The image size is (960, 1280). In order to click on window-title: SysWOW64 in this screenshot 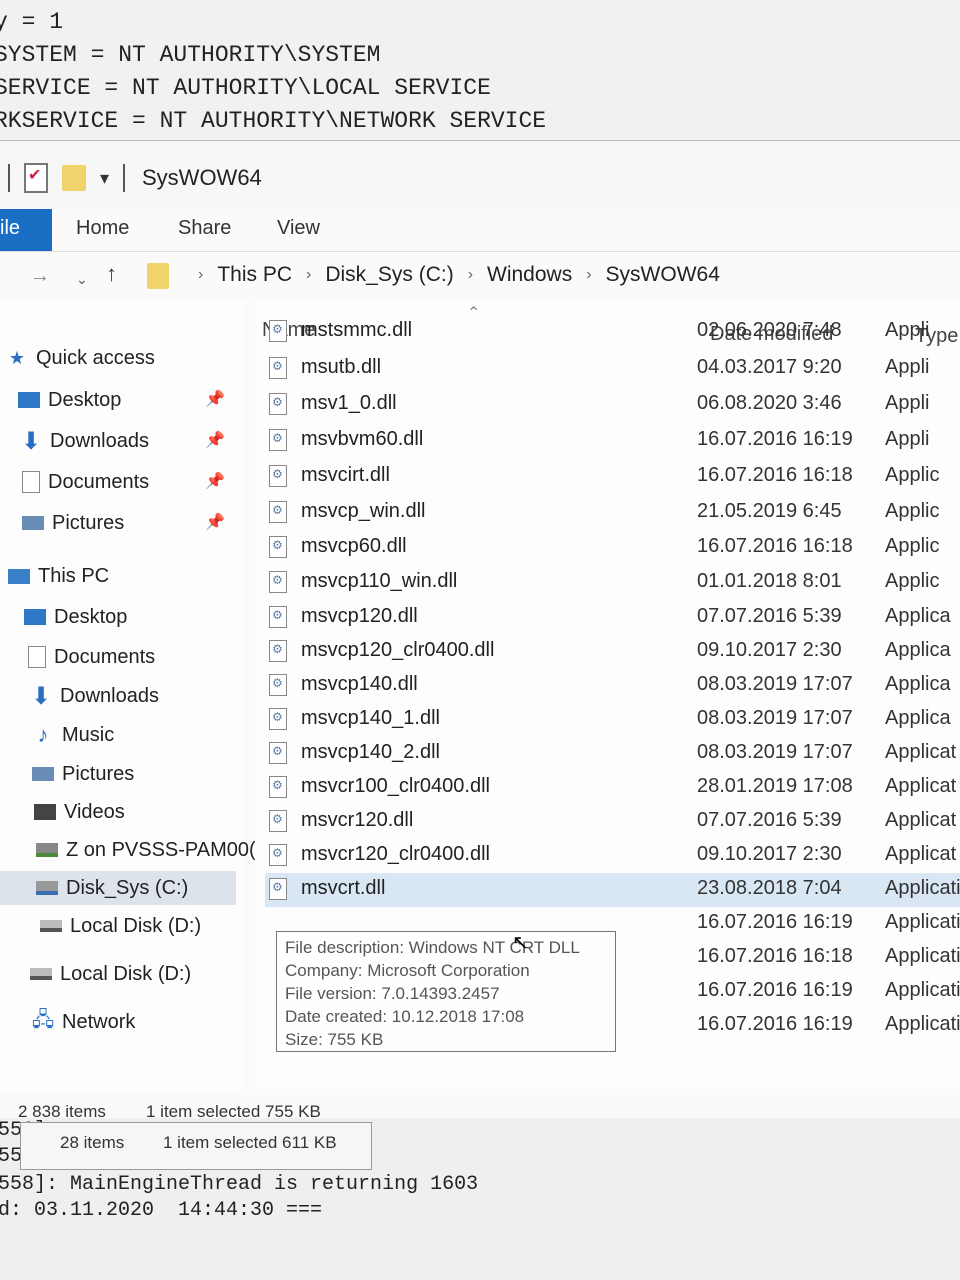, I will do `click(202, 177)`.